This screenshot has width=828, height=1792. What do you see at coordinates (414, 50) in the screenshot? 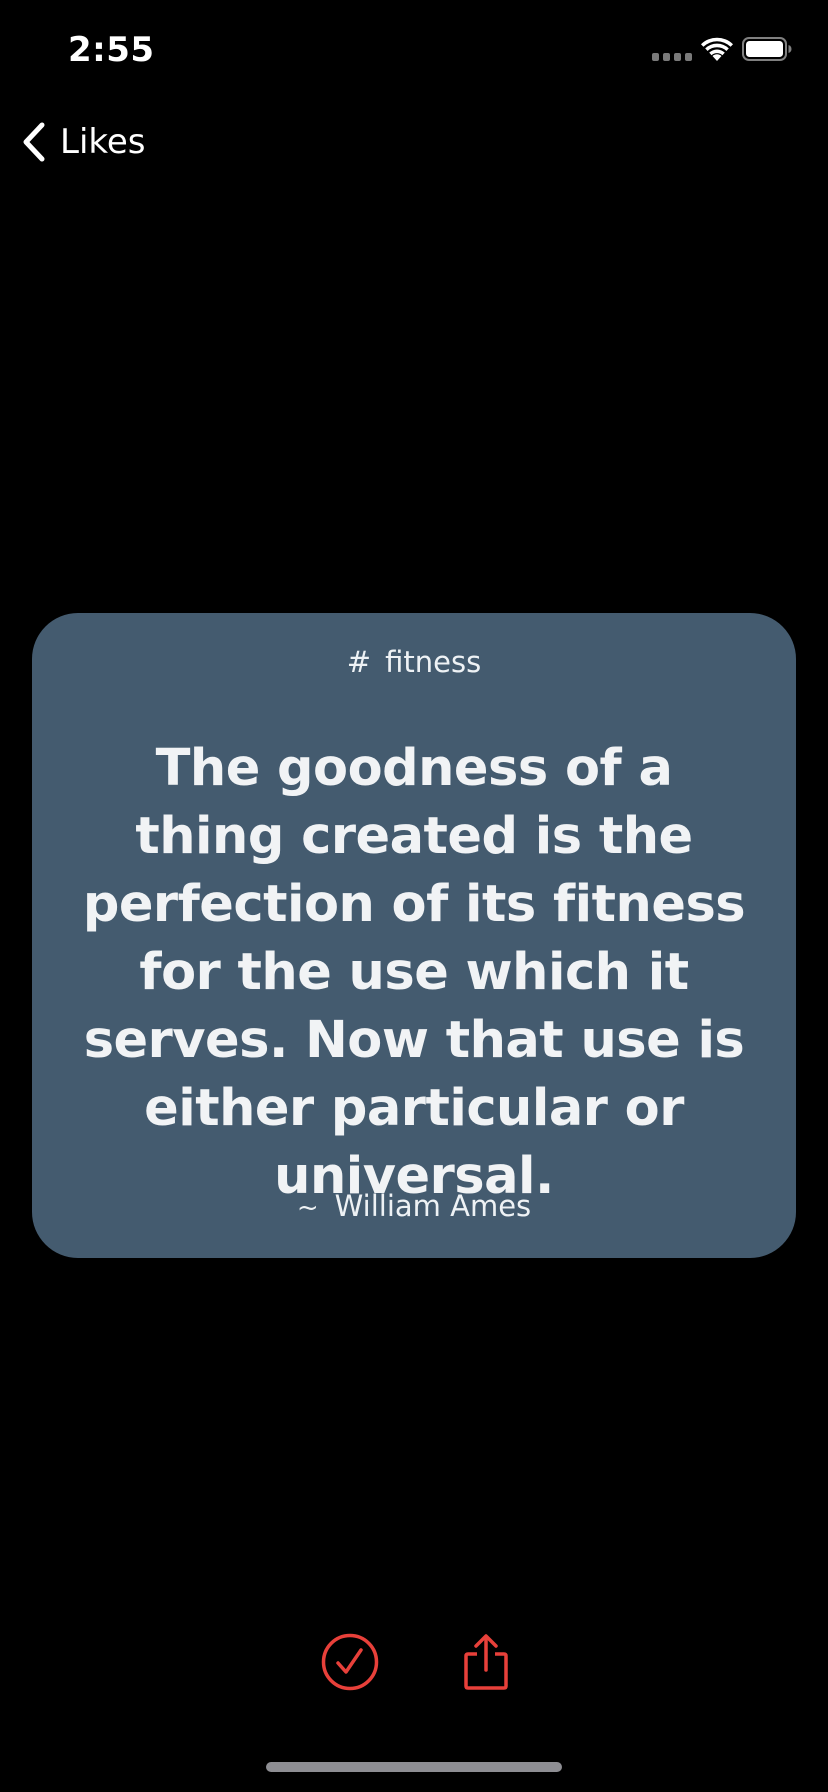
I see `status-bar: 2:55` at bounding box center [414, 50].